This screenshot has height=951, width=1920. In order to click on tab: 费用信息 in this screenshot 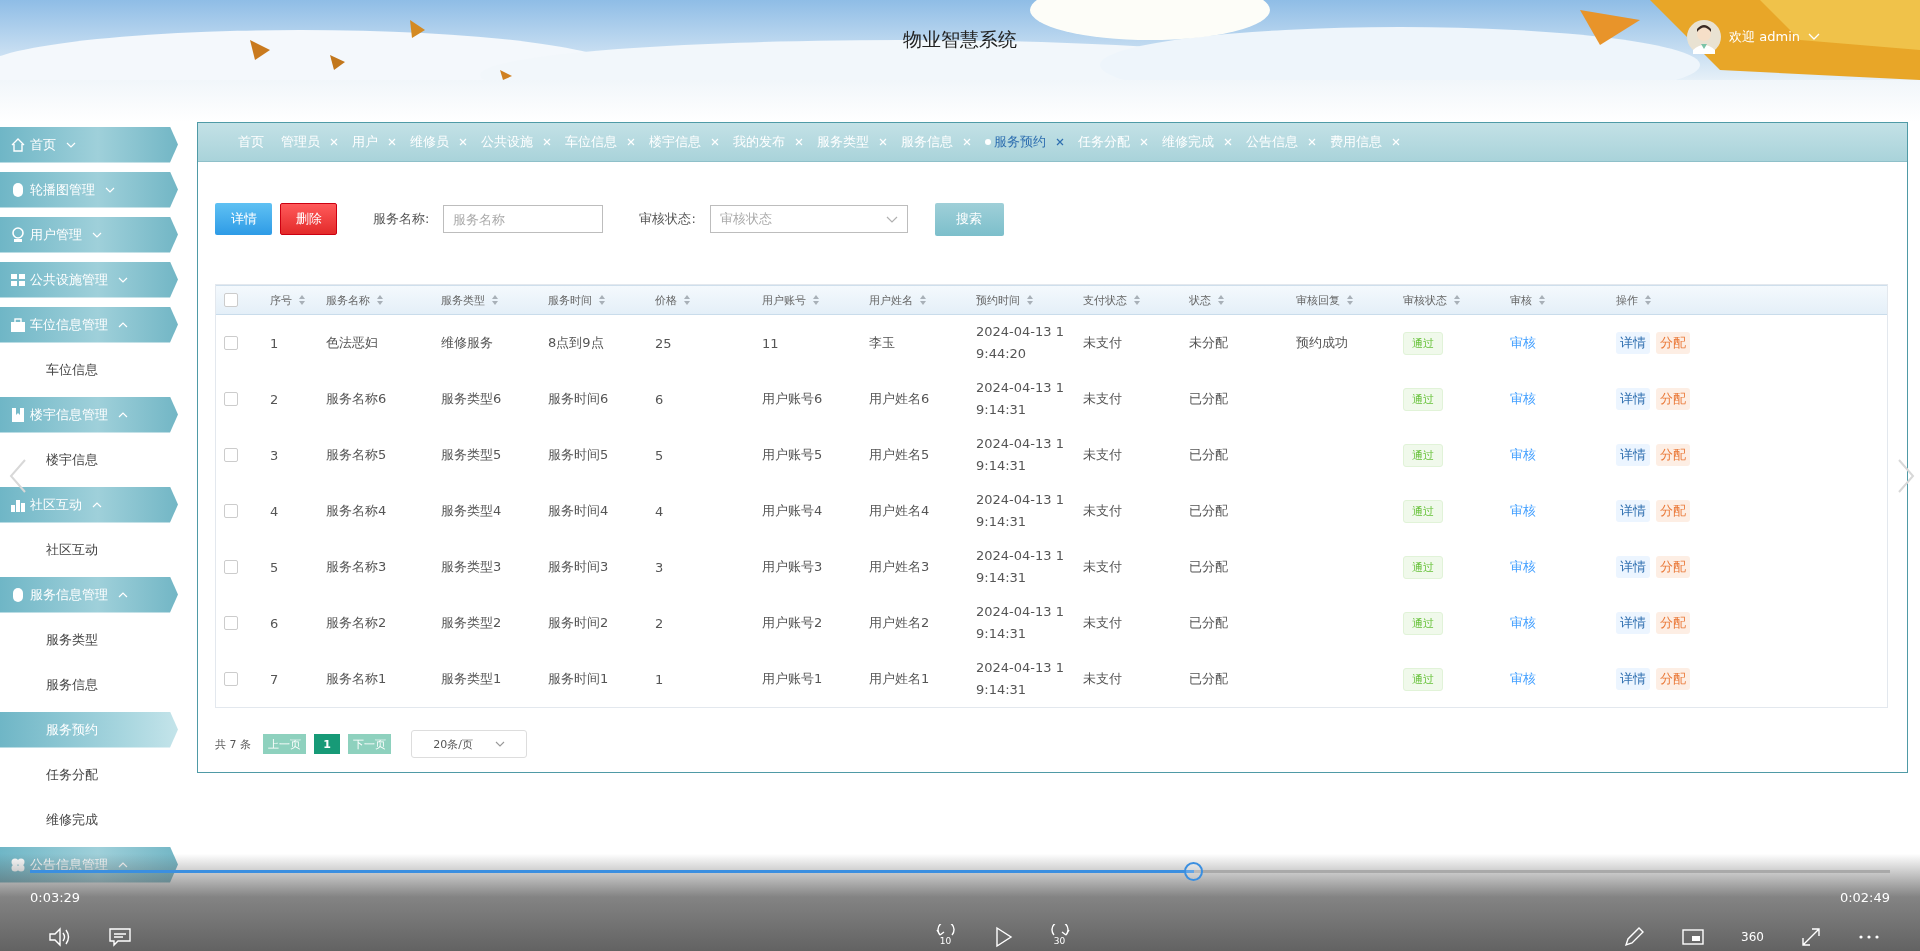, I will do `click(1352, 142)`.